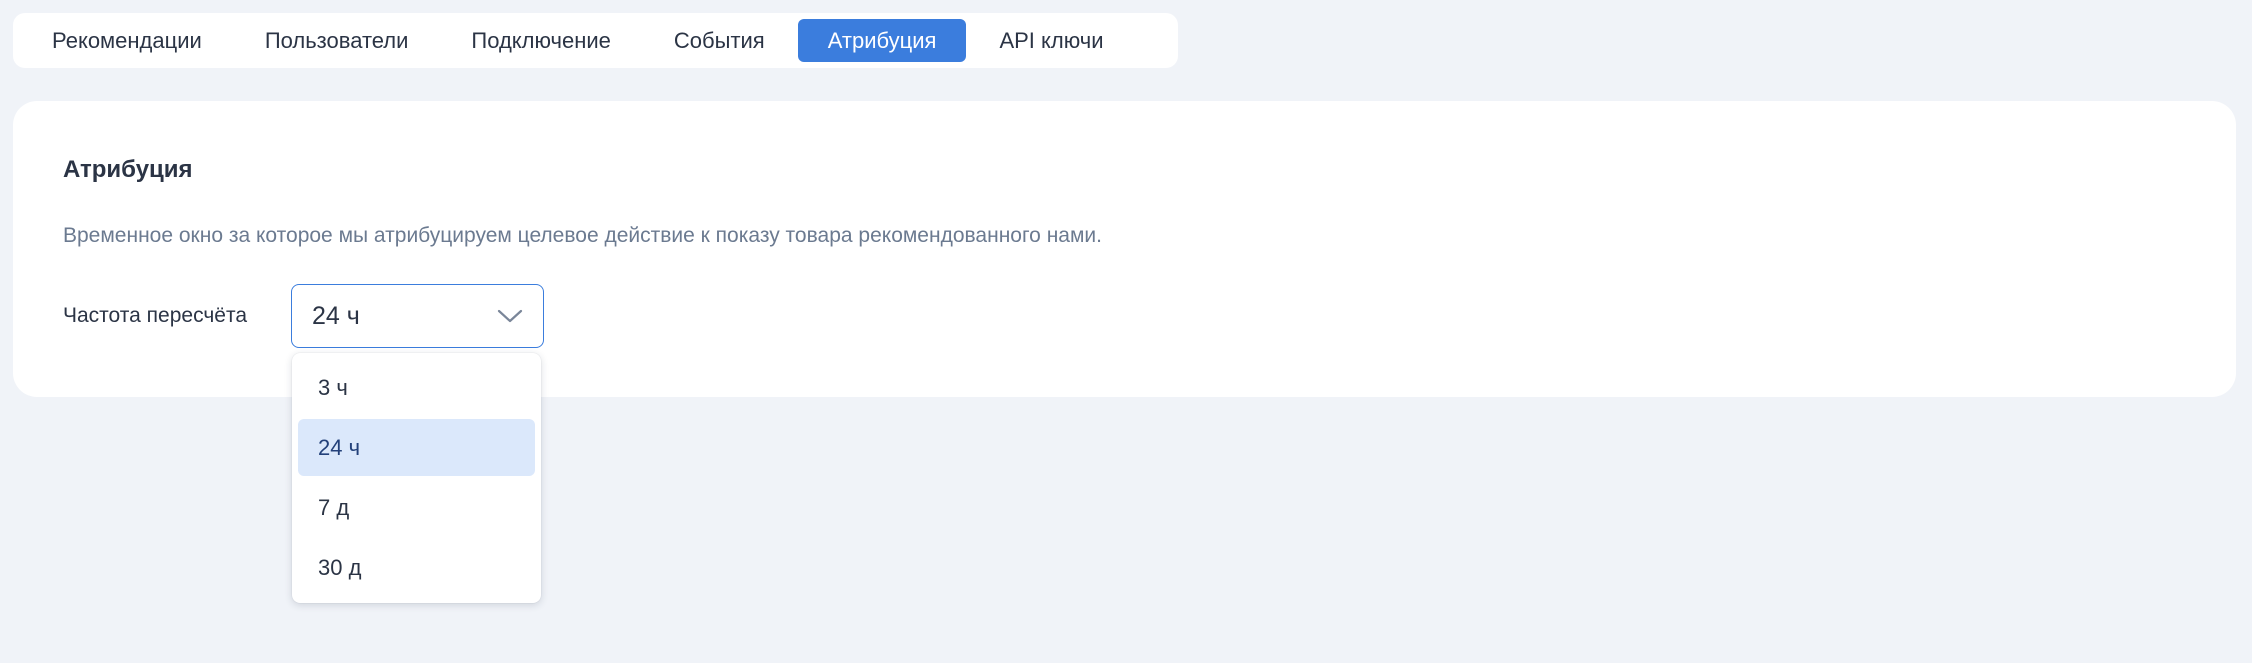 Image resolution: width=2252 pixels, height=663 pixels. Describe the element at coordinates (128, 169) in the screenshot. I see `card-title: Атрибуция` at that location.